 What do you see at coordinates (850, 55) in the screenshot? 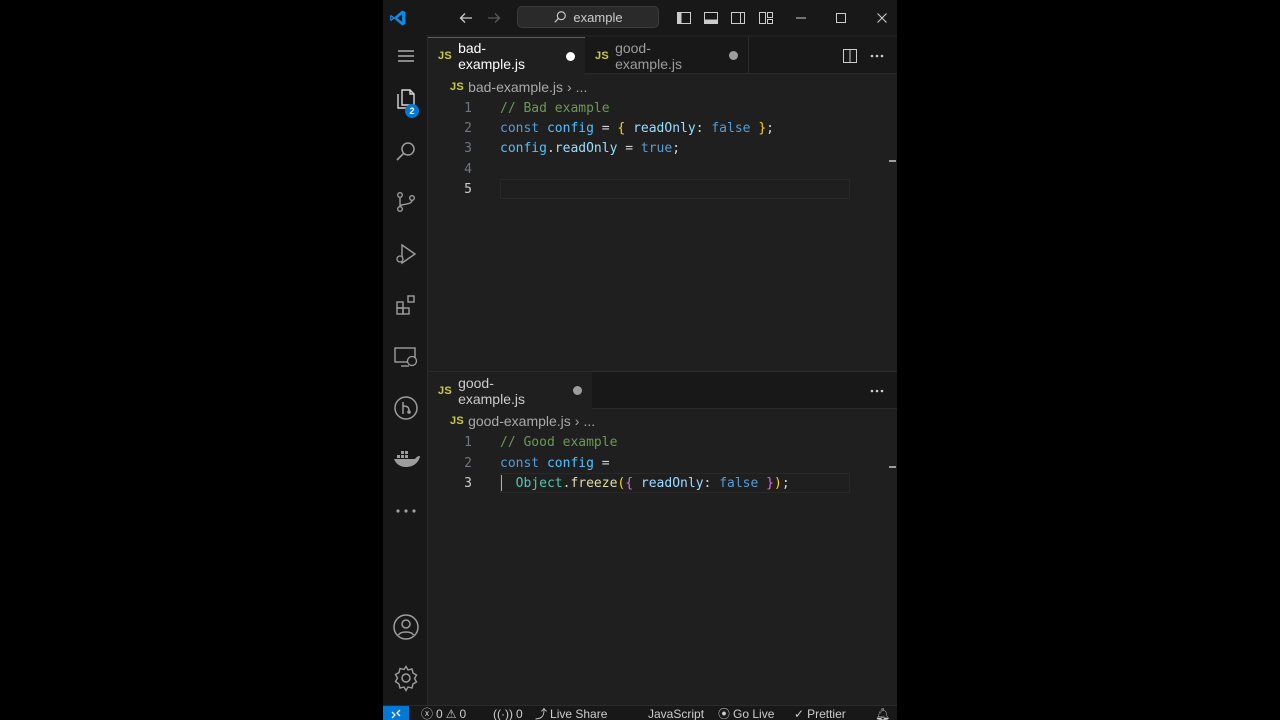
I see `split-editor-icon` at bounding box center [850, 55].